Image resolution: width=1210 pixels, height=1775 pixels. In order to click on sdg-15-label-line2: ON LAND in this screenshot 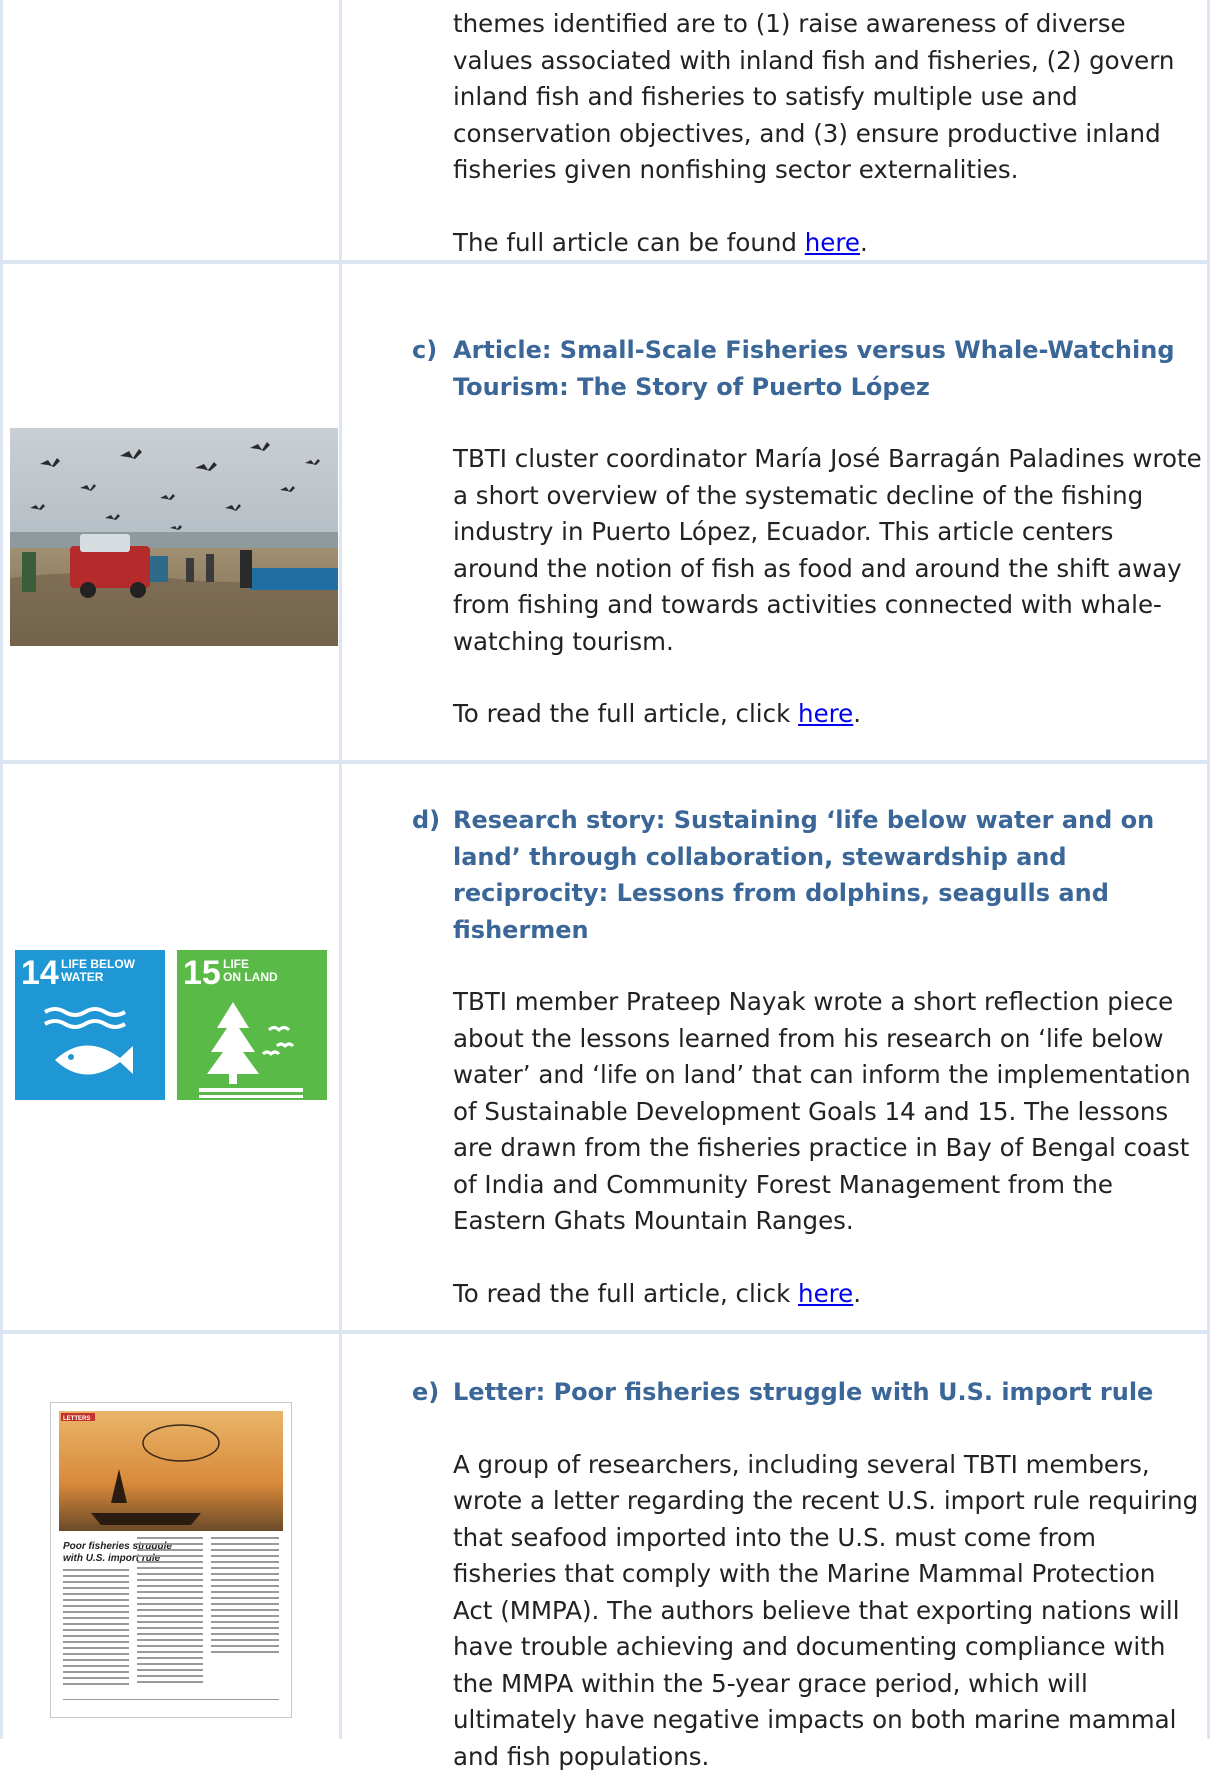, I will do `click(250, 977)`.